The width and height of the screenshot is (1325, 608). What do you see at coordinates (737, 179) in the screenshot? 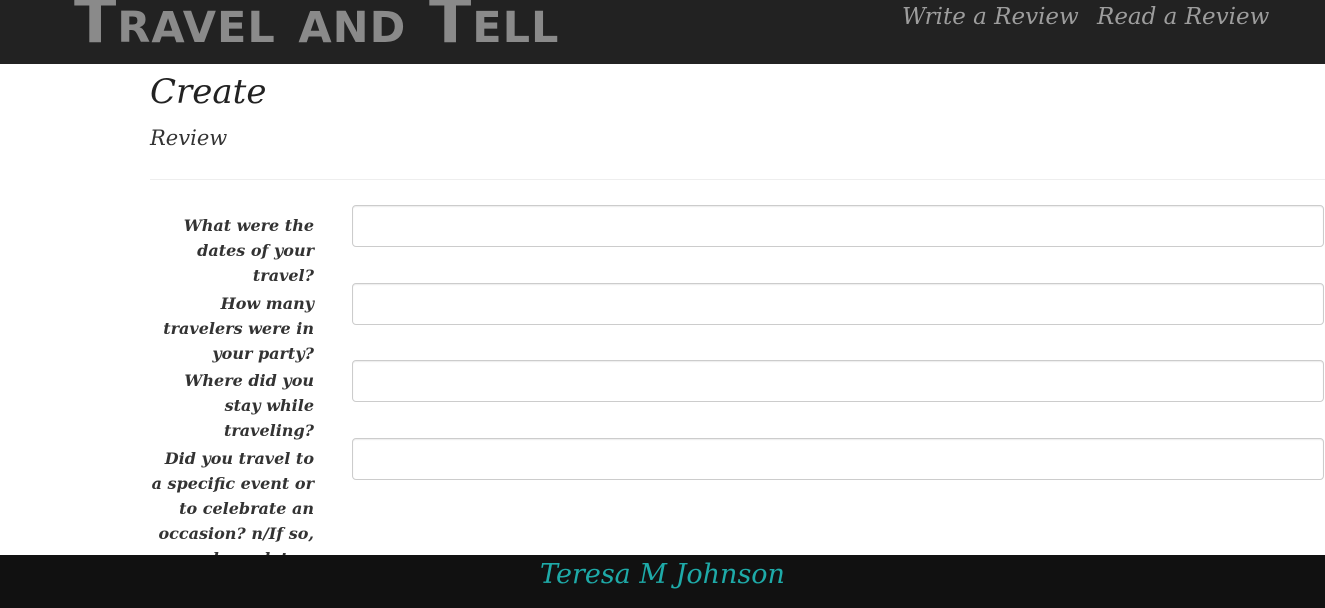
I see `divider` at bounding box center [737, 179].